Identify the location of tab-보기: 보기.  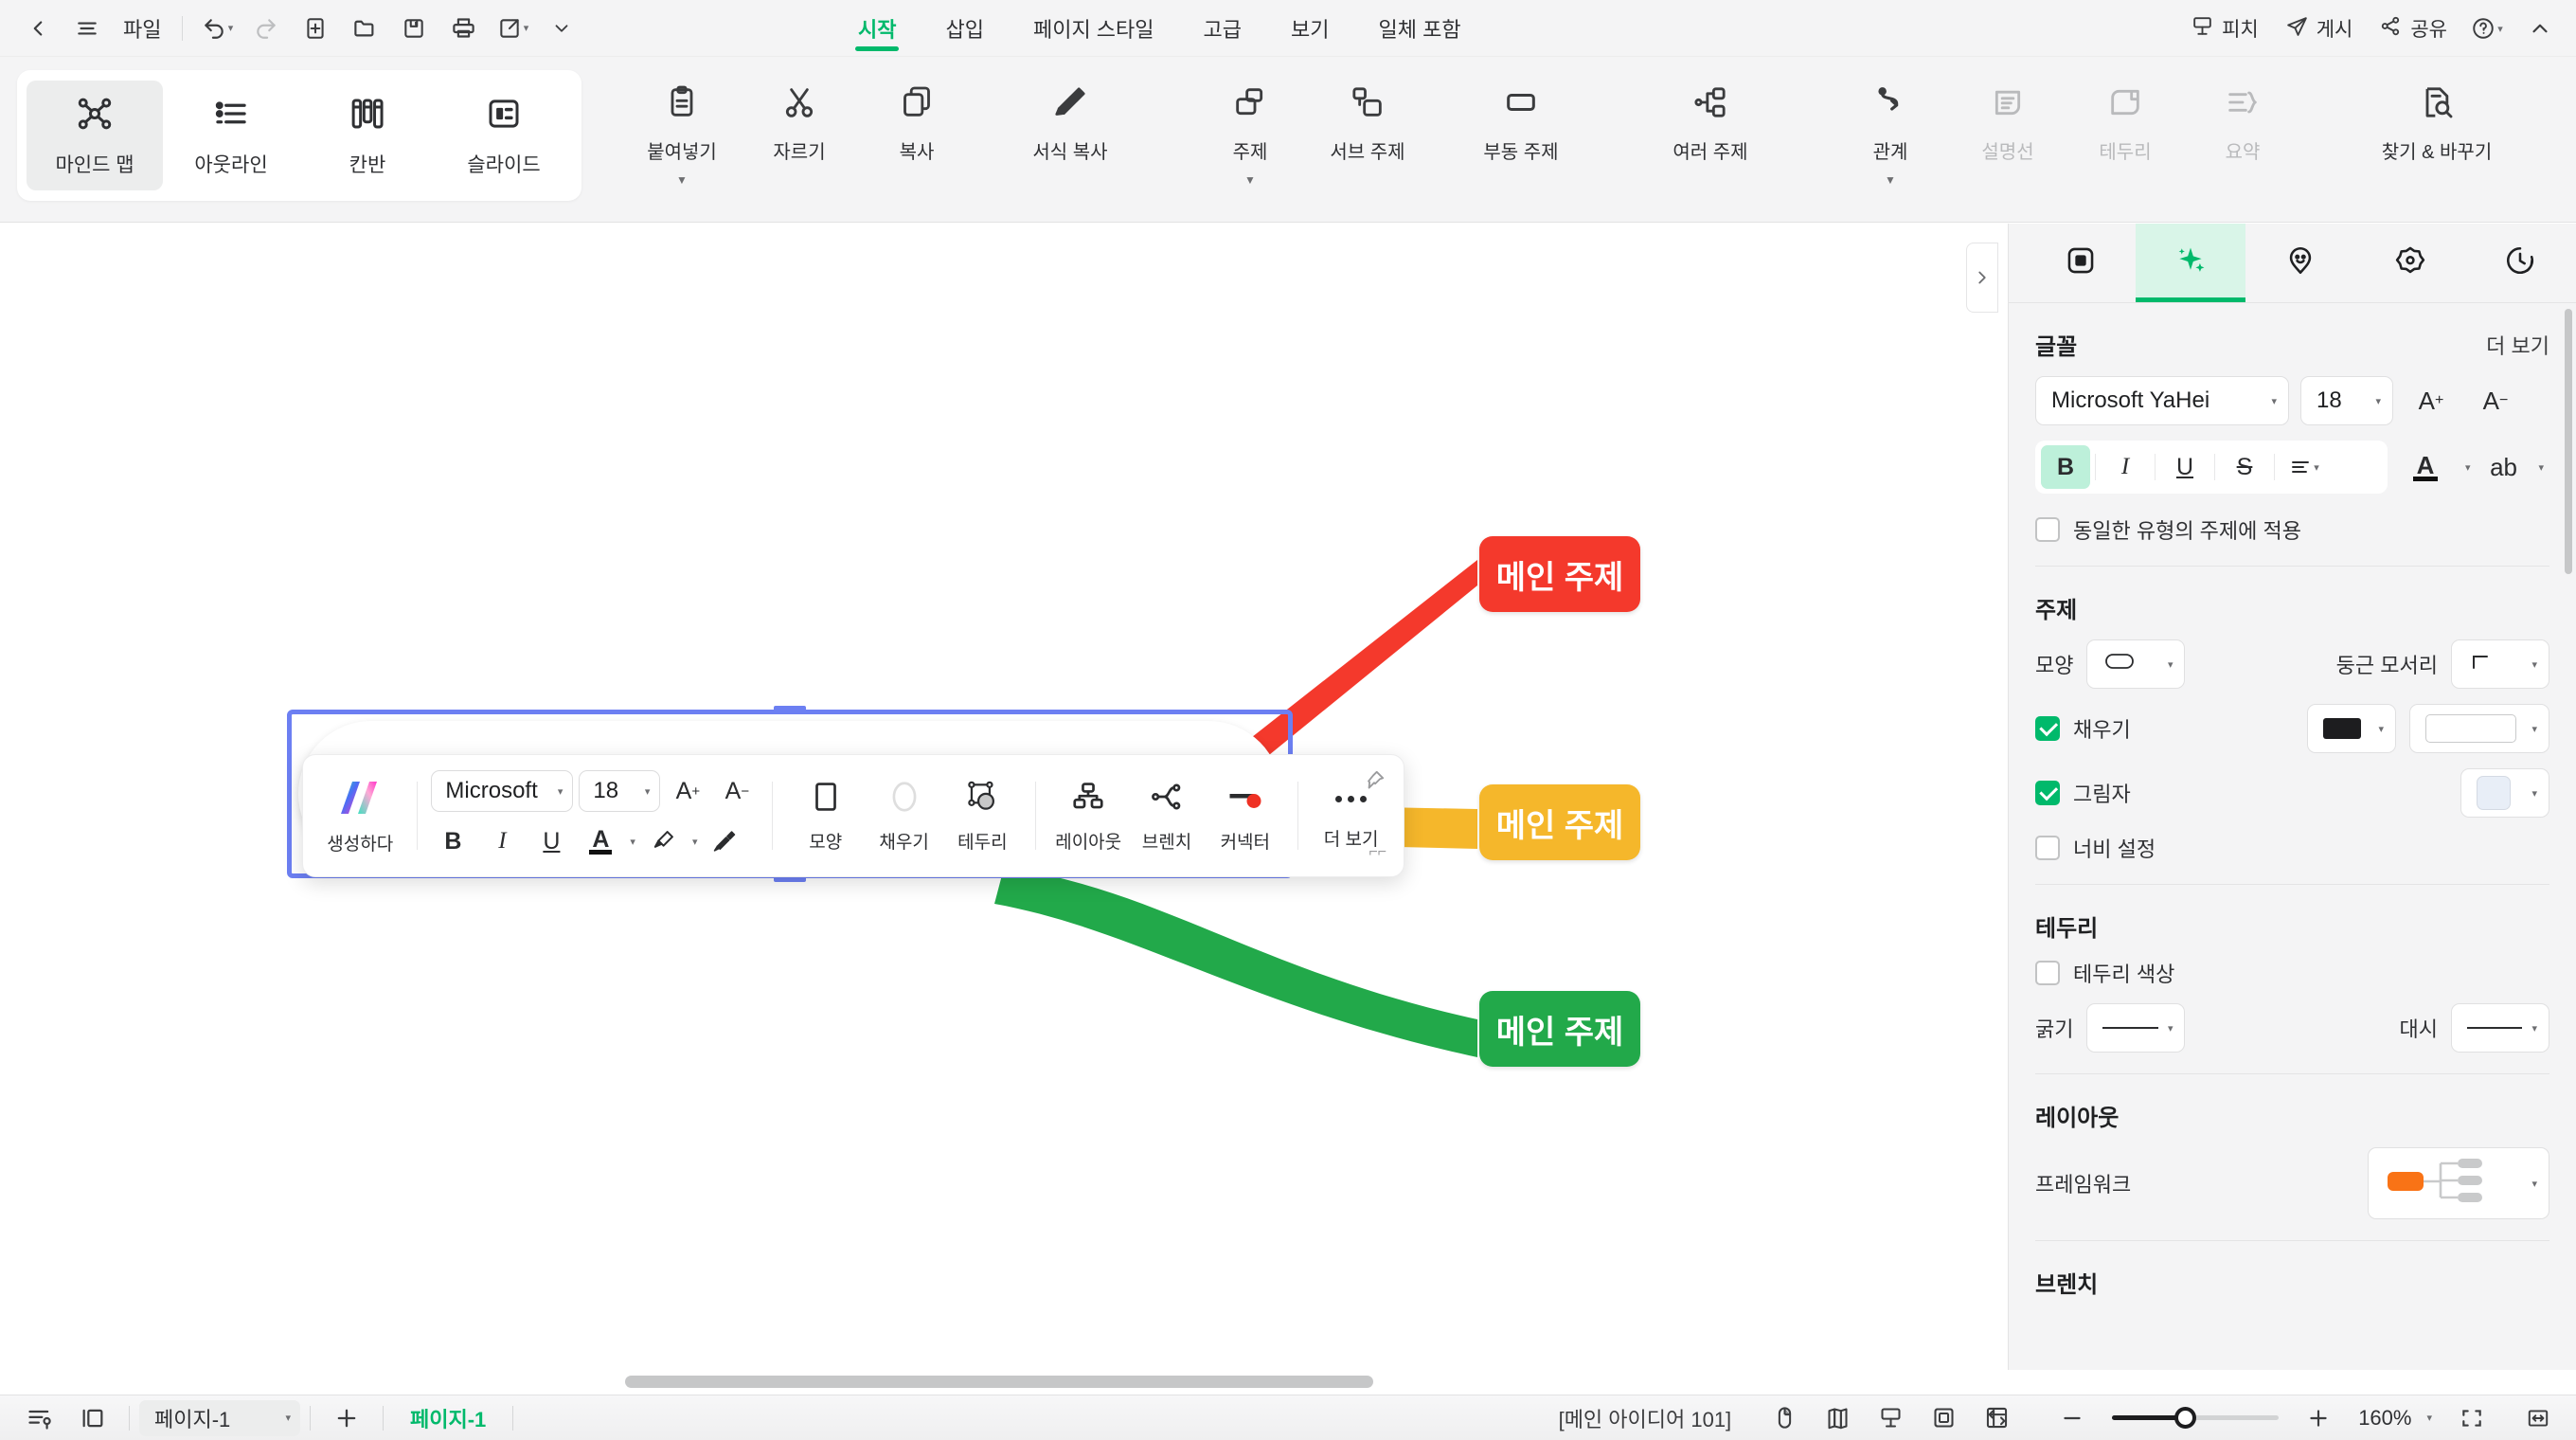
(1309, 28).